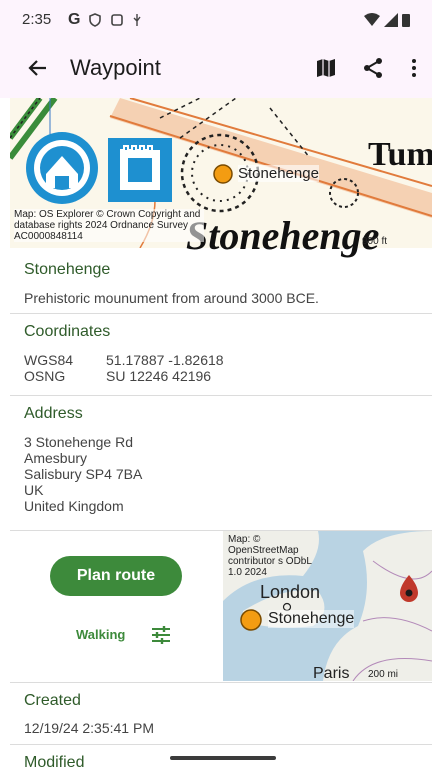 The width and height of the screenshot is (432, 772). Describe the element at coordinates (406, 20) in the screenshot. I see `battery-icon` at that location.